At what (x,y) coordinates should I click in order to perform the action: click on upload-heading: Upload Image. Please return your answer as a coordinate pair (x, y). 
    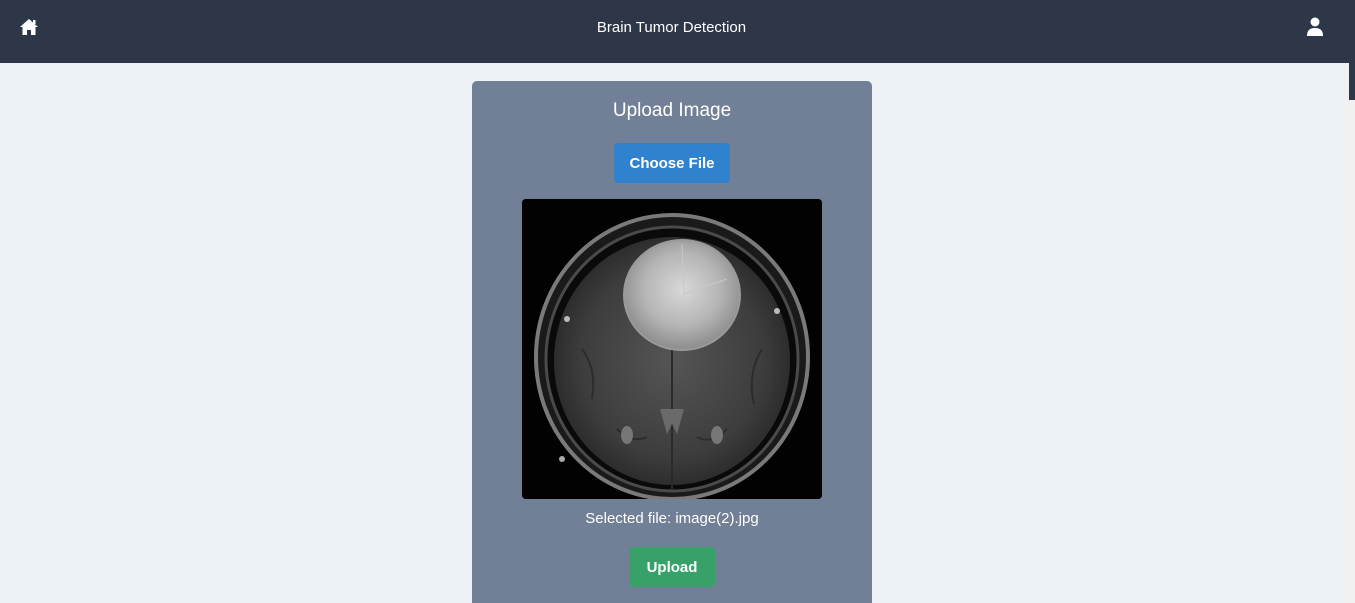
    Looking at the image, I should click on (672, 110).